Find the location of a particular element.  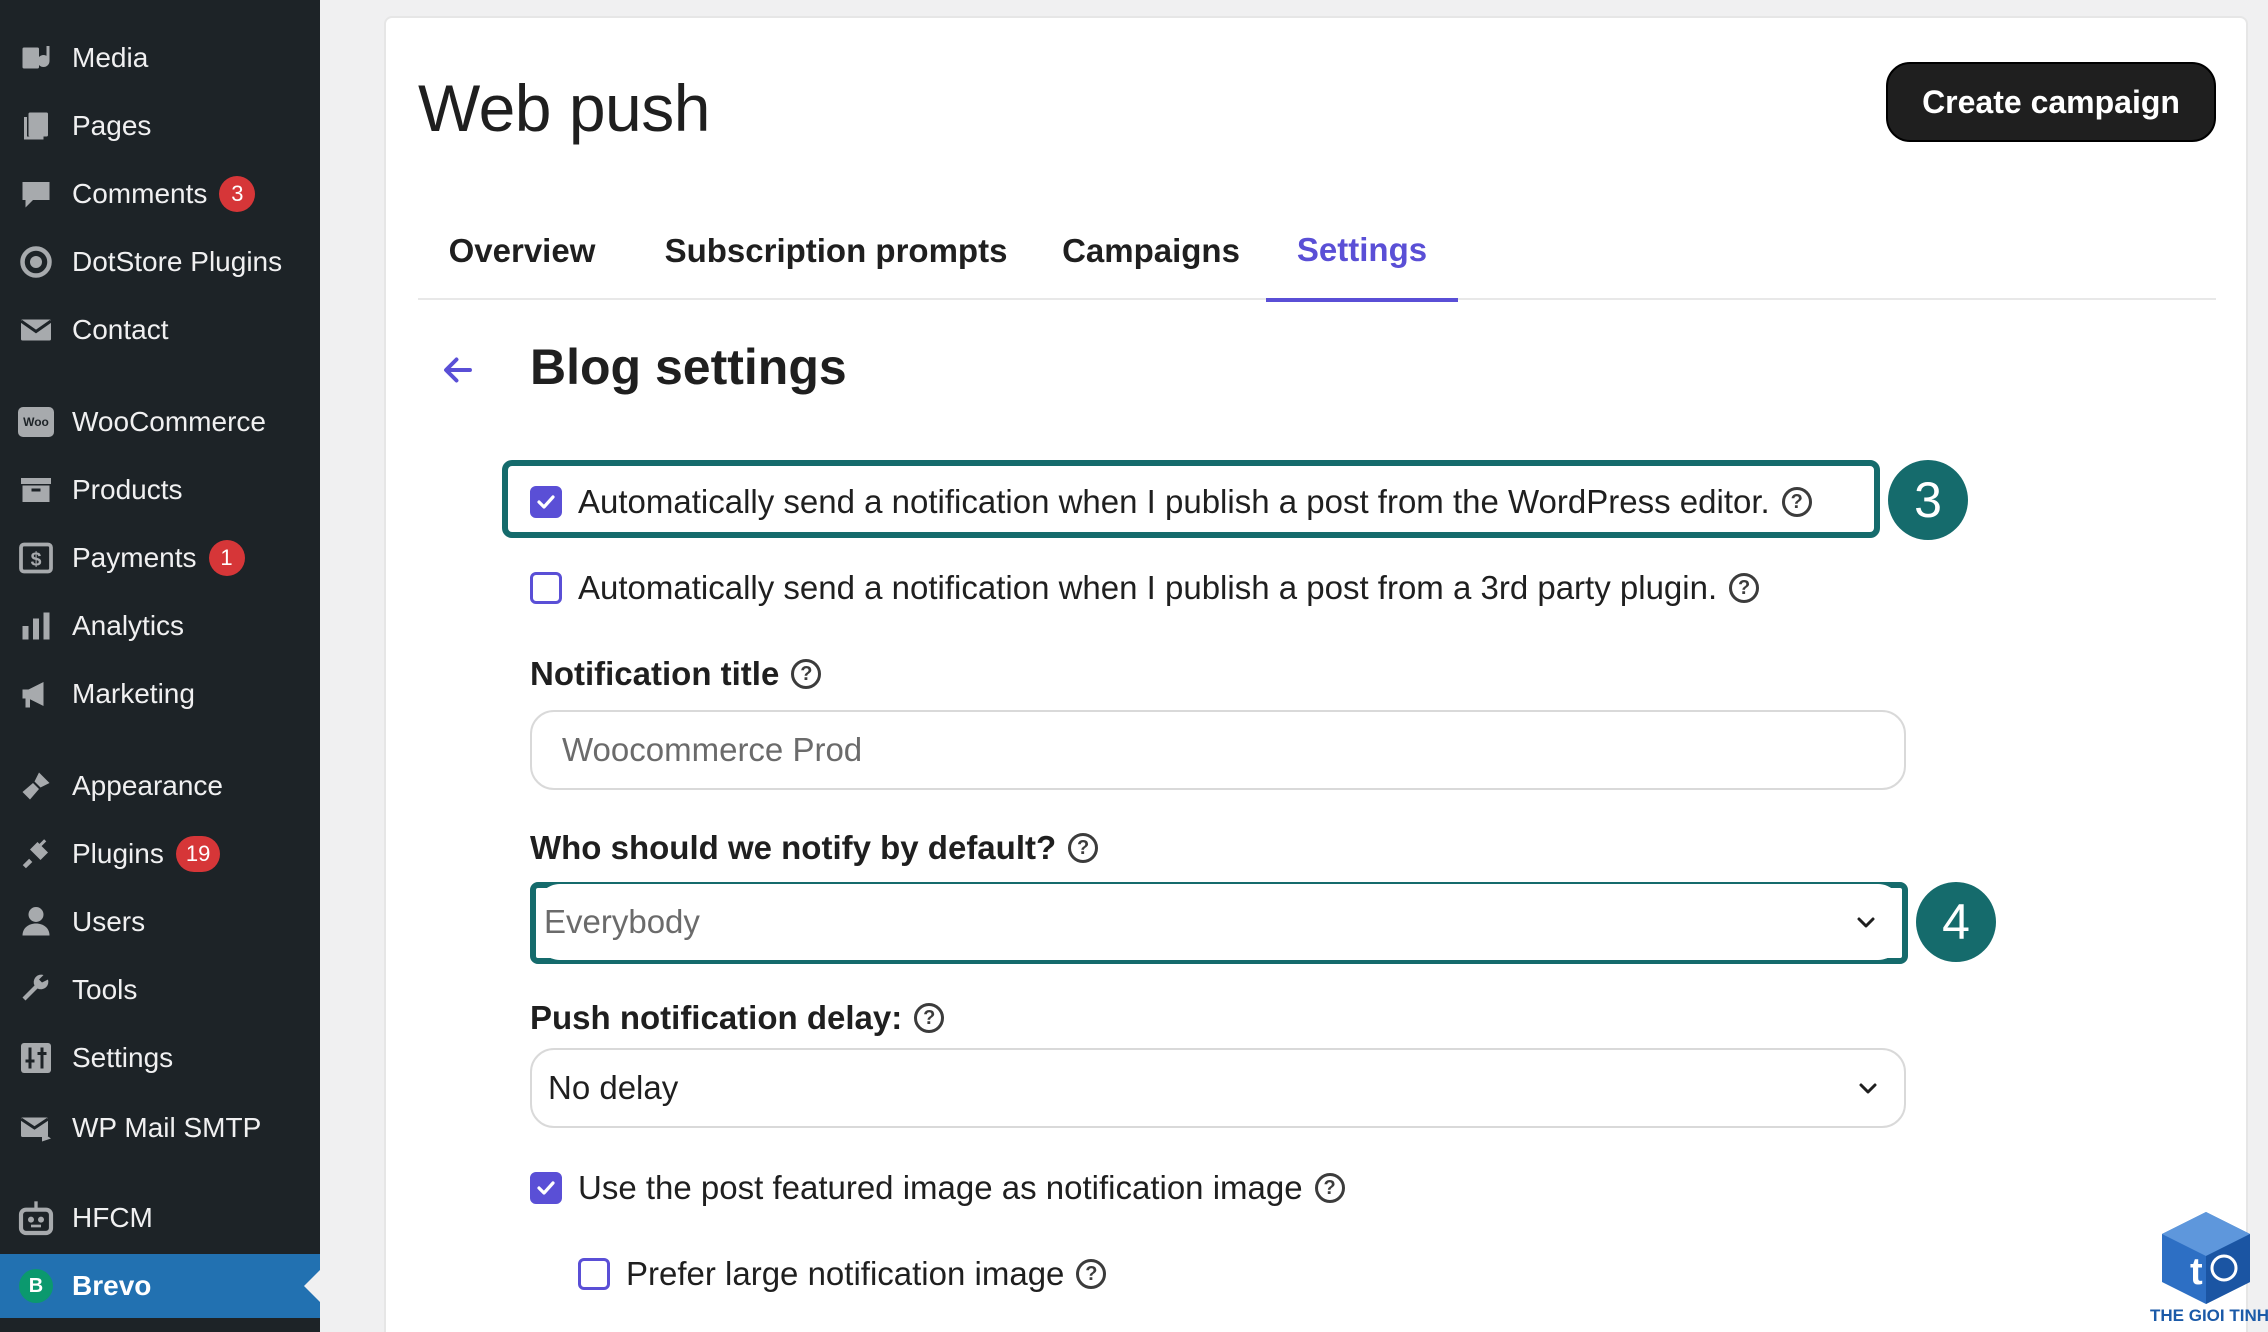

delay-label-row: Push notification delay: ? is located at coordinates (737, 1018).